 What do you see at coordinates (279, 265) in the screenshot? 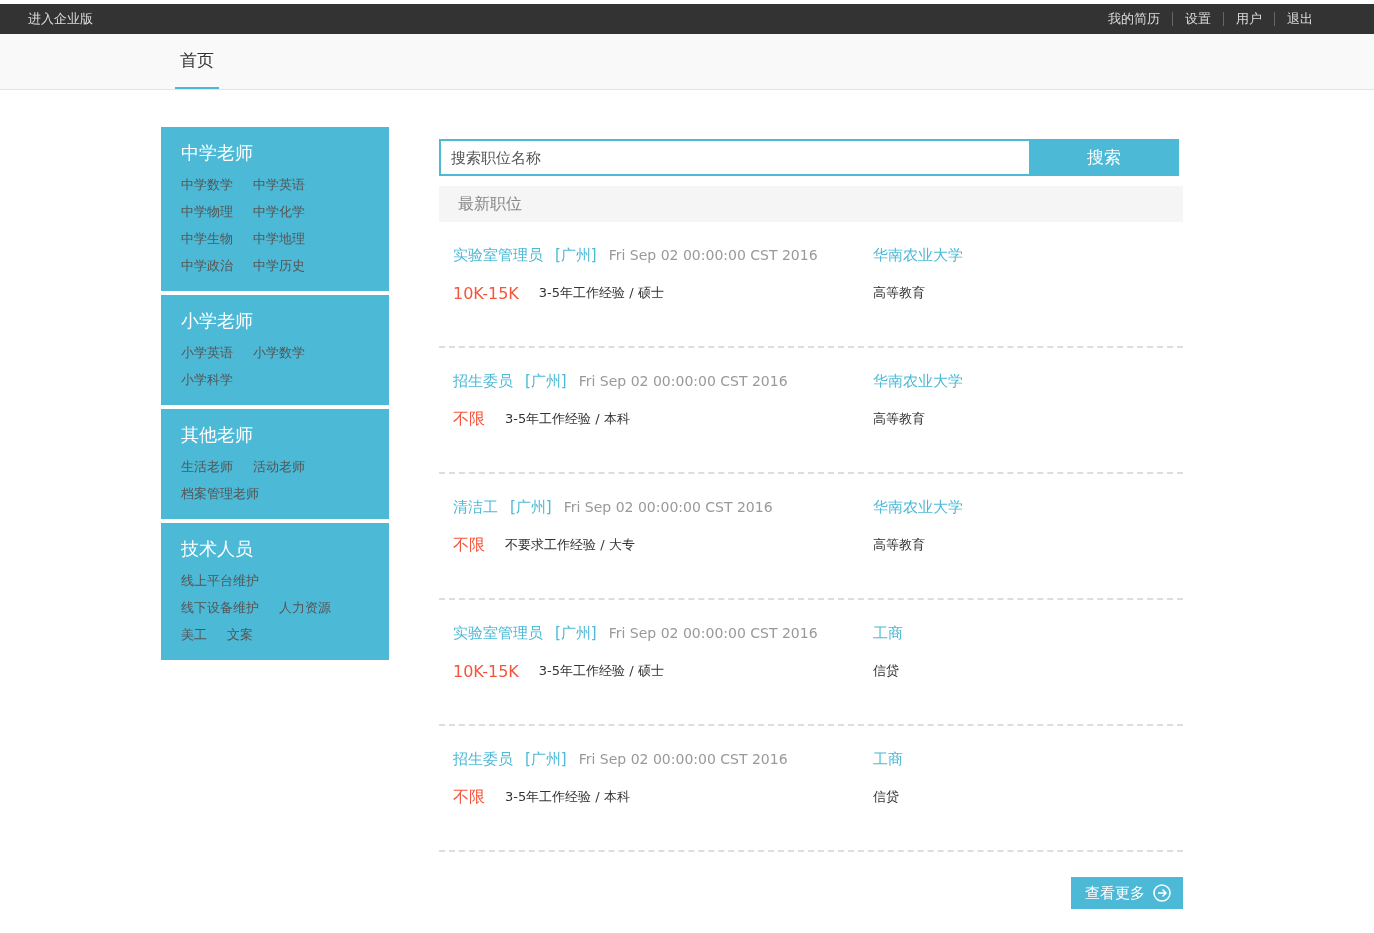
I see `category-link: 中学历史` at bounding box center [279, 265].